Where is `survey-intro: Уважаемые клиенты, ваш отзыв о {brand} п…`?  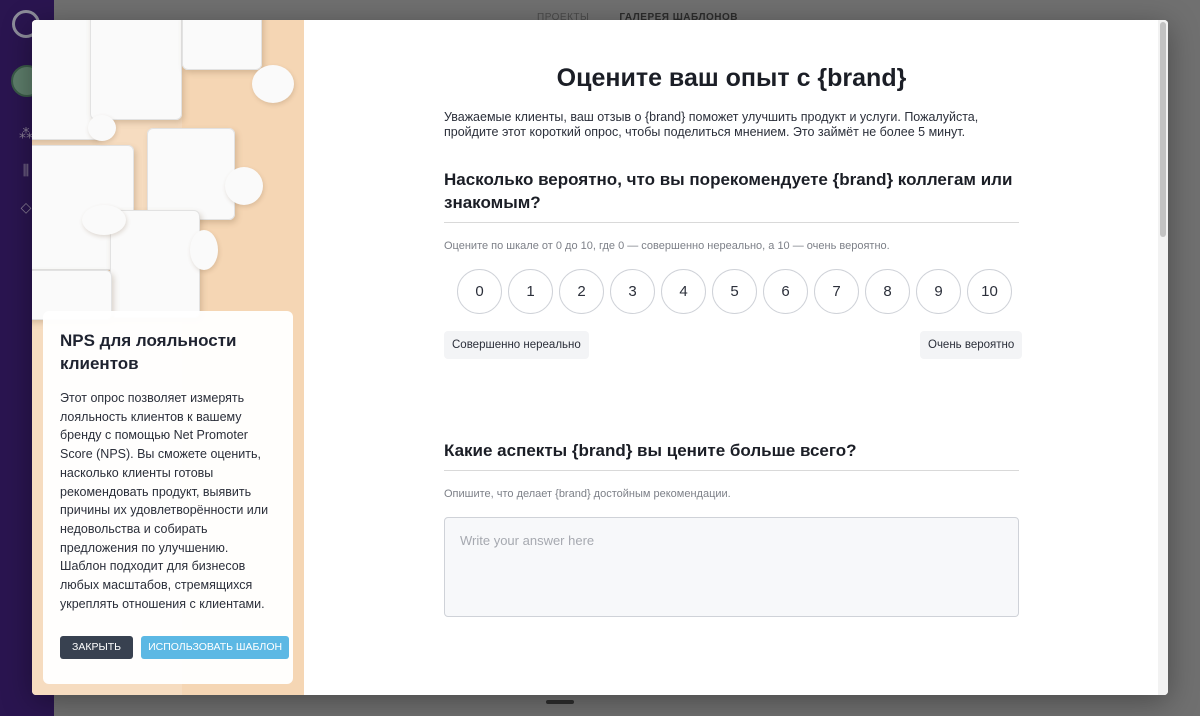
survey-intro: Уважаемые клиенты, ваш отзыв о {brand} п… is located at coordinates (711, 124).